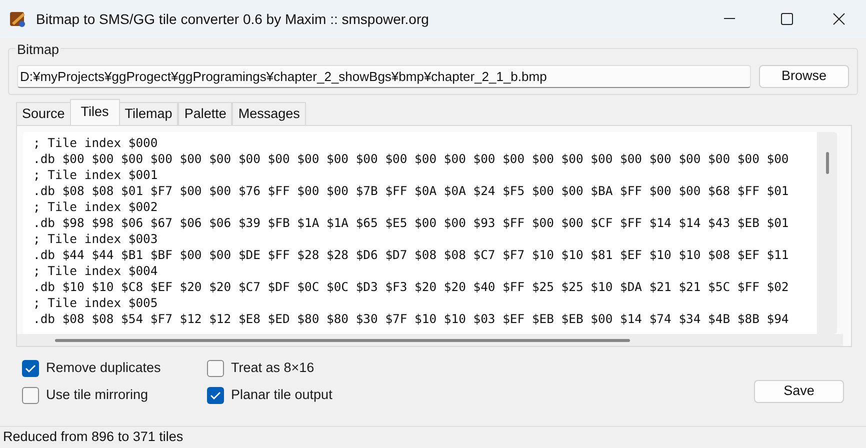 The image size is (866, 448). Describe the element at coordinates (93, 437) in the screenshot. I see `status-text: Reduced from 896 to 371 tiles` at that location.